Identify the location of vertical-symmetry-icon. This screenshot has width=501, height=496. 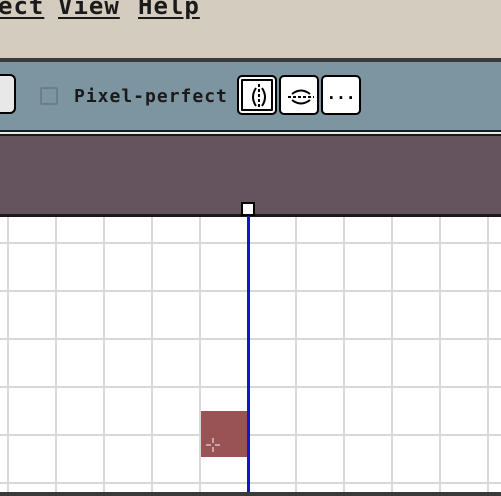
(259, 97).